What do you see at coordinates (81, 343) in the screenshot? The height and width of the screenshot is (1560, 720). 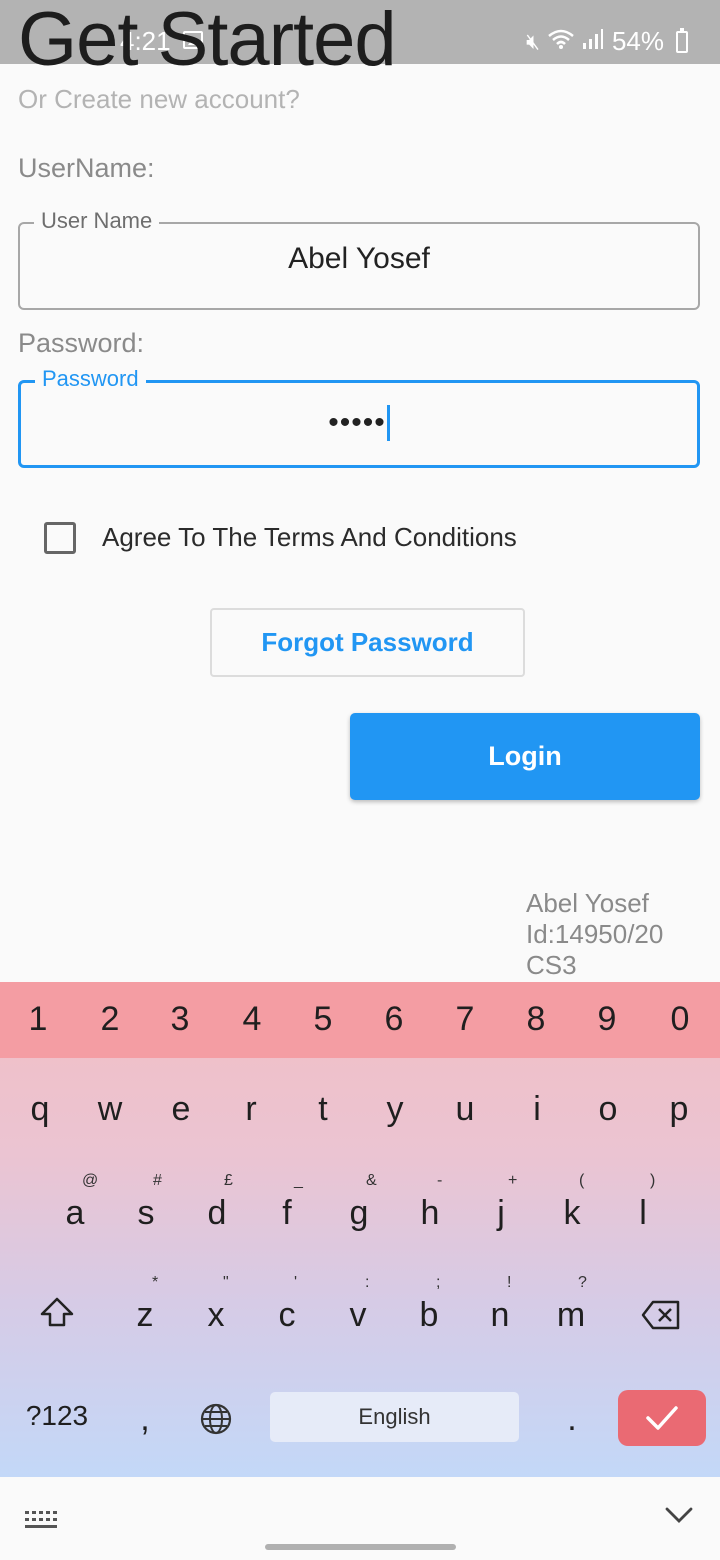 I see `password-label: Password:` at bounding box center [81, 343].